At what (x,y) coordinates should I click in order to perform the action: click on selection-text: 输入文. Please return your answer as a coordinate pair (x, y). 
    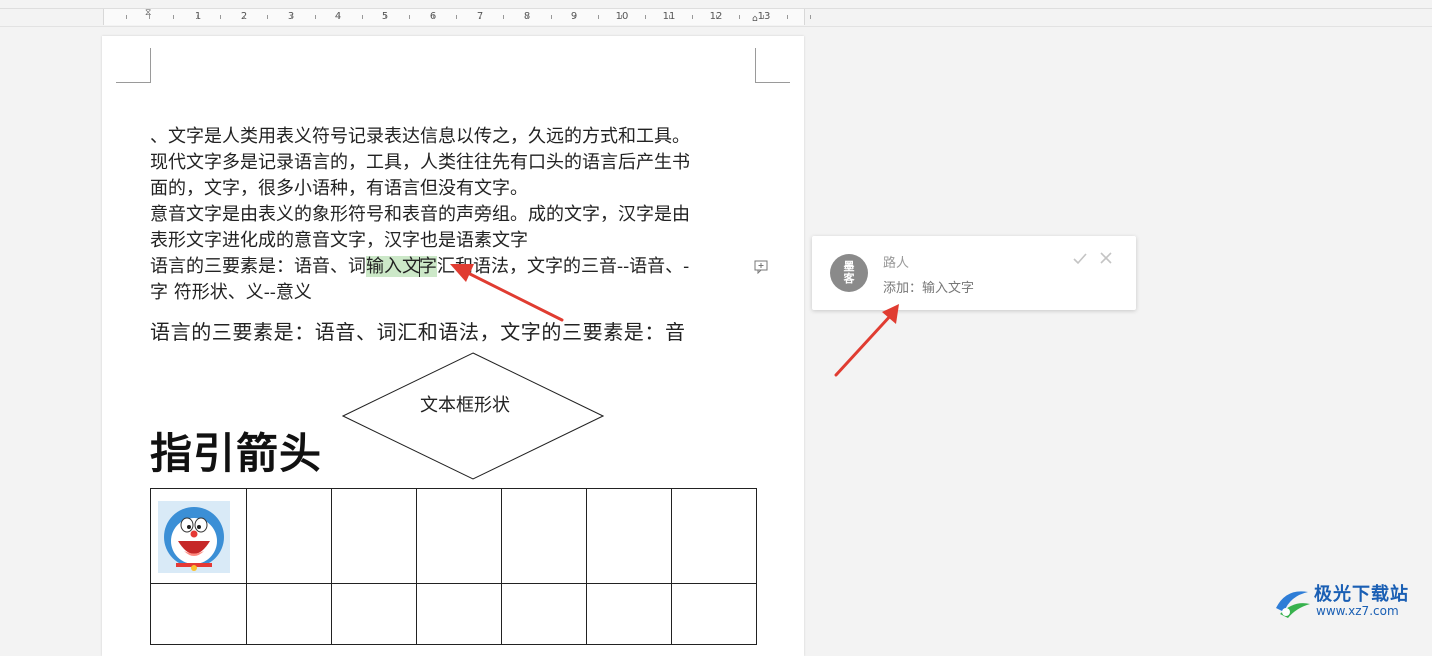
    Looking at the image, I should click on (393, 266).